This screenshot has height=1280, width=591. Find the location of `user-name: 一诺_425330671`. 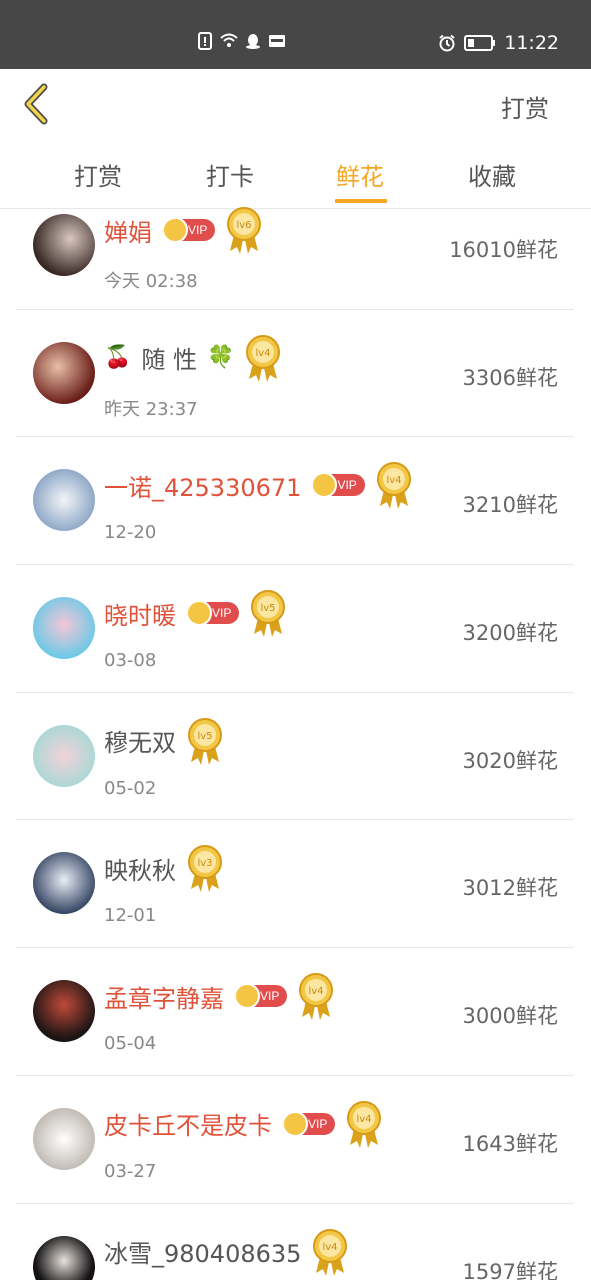

user-name: 一诺_425330671 is located at coordinates (202, 485).